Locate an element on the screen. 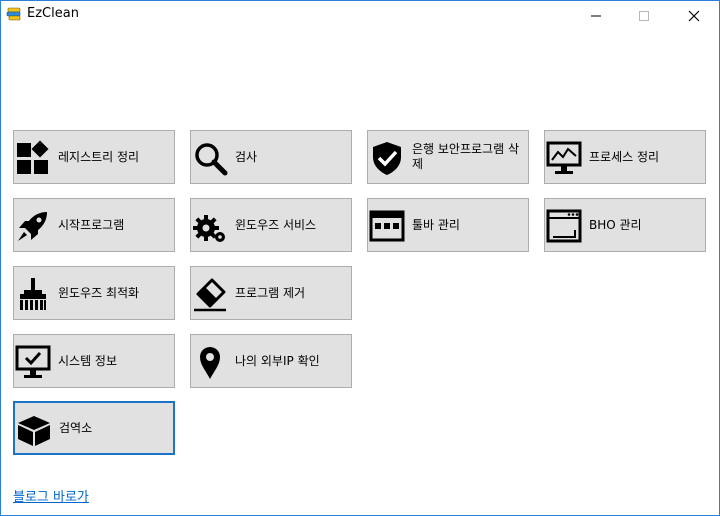 The width and height of the screenshot is (720, 516). external-ip-check-button: 나의 외부IP 확인 is located at coordinates (271, 361).